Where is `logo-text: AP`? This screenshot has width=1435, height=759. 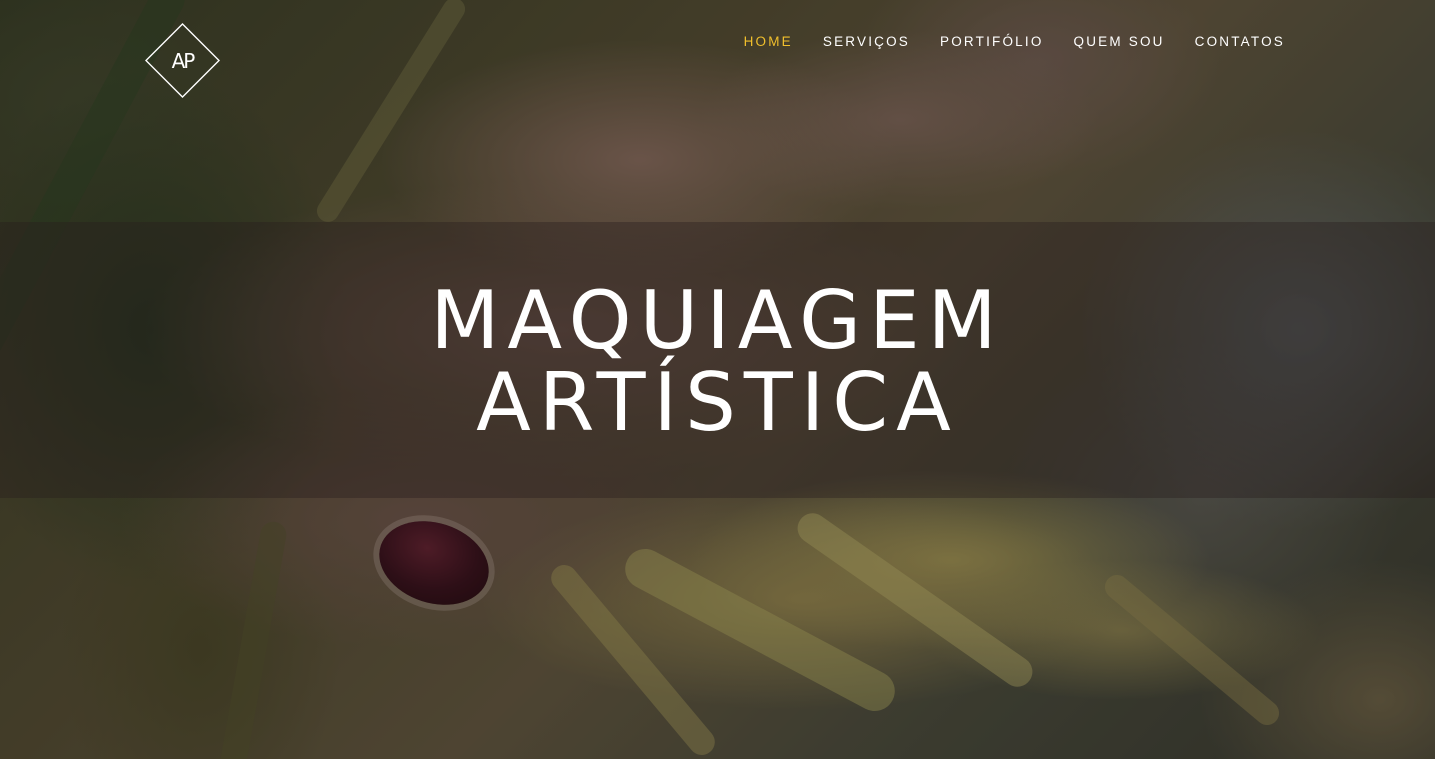 logo-text: AP is located at coordinates (183, 60).